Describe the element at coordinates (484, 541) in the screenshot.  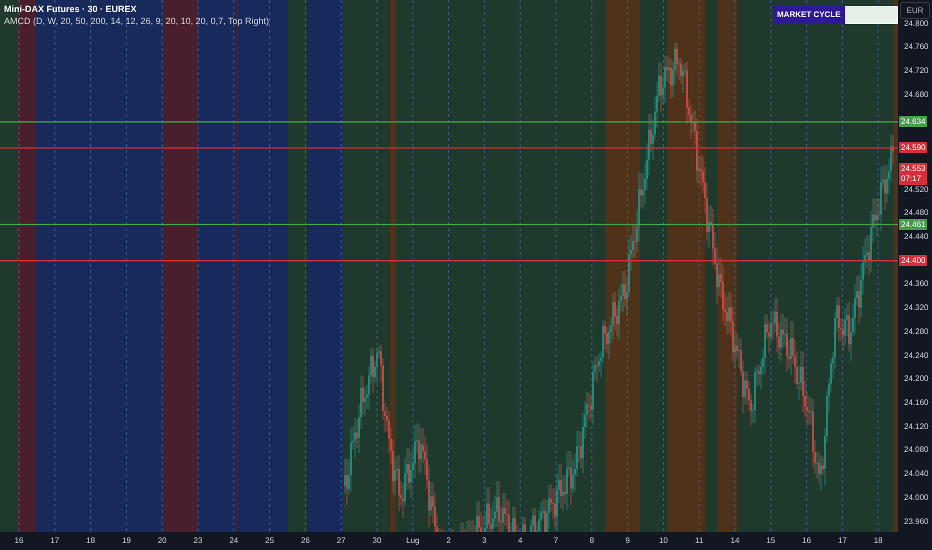
I see `time-axis-label: 3` at that location.